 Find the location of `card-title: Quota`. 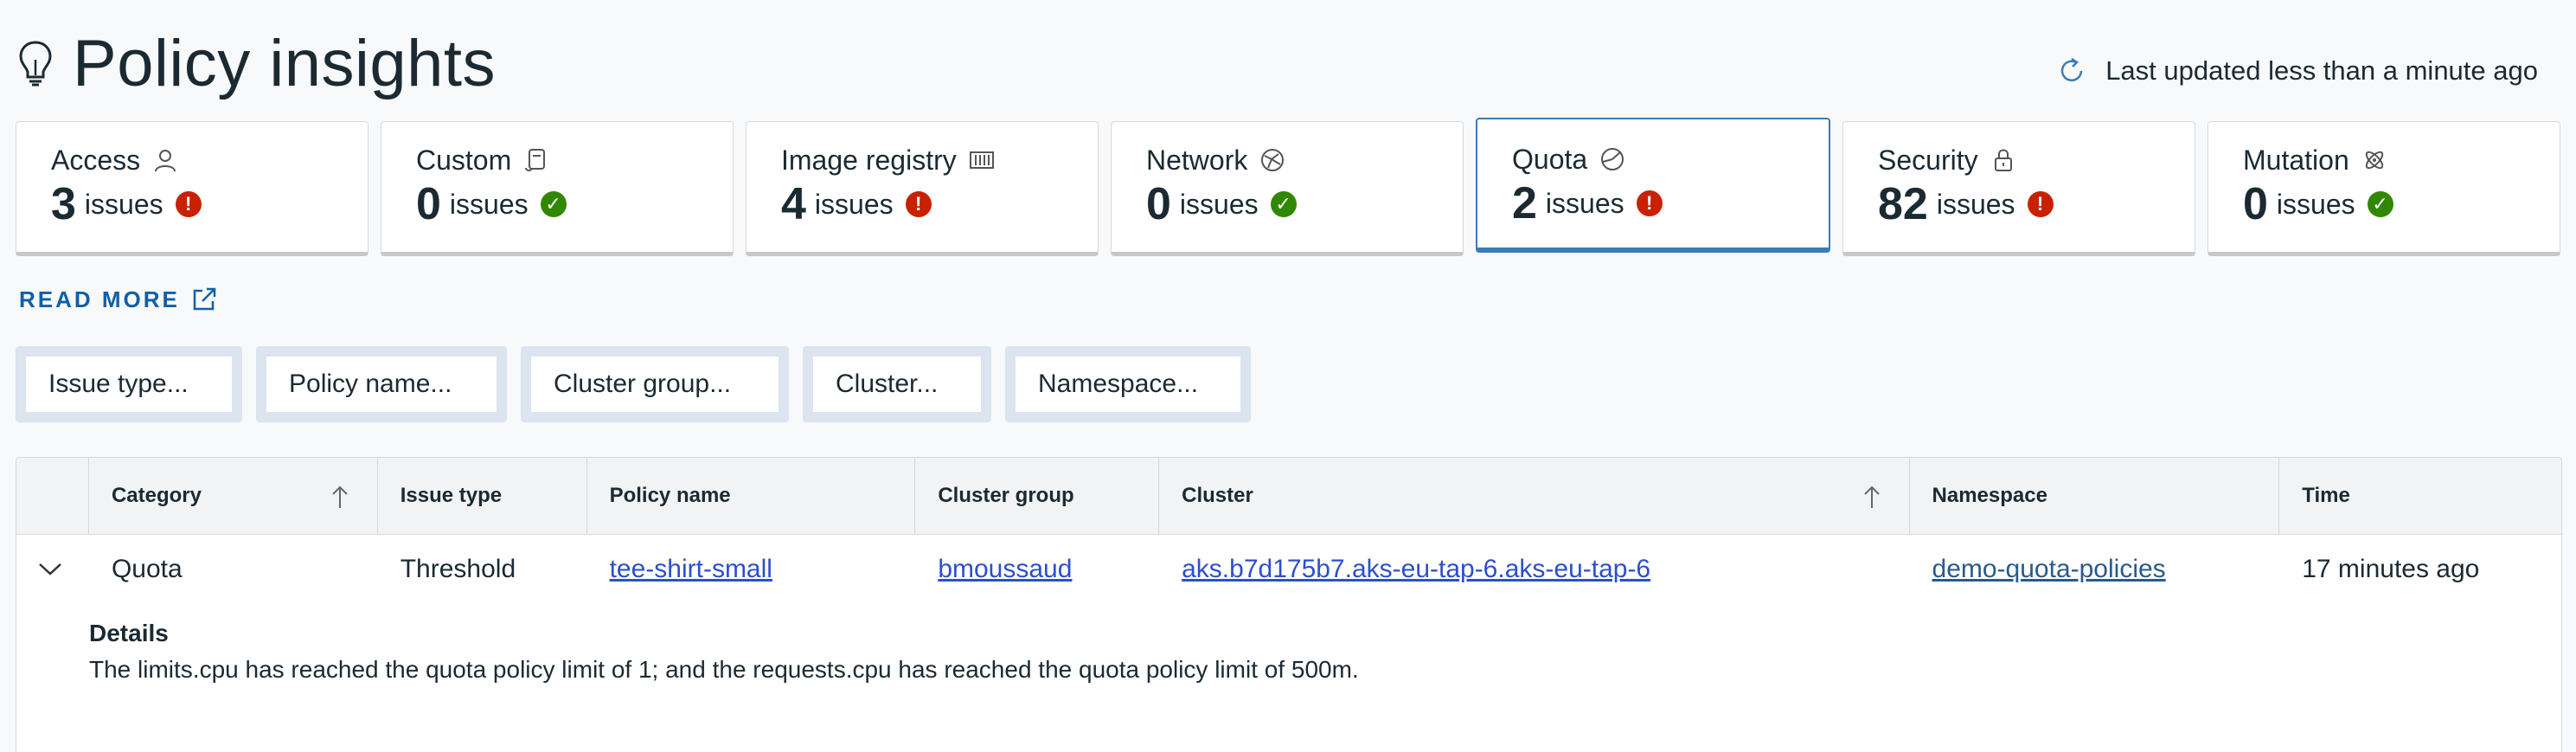

card-title: Quota is located at coordinates (1550, 159).